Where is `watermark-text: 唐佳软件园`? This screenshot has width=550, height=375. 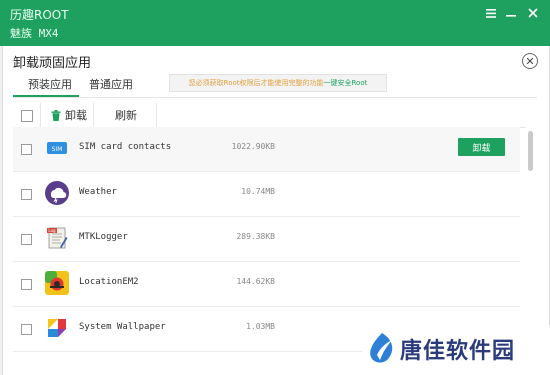 watermark-text: 唐佳软件园 is located at coordinates (458, 351).